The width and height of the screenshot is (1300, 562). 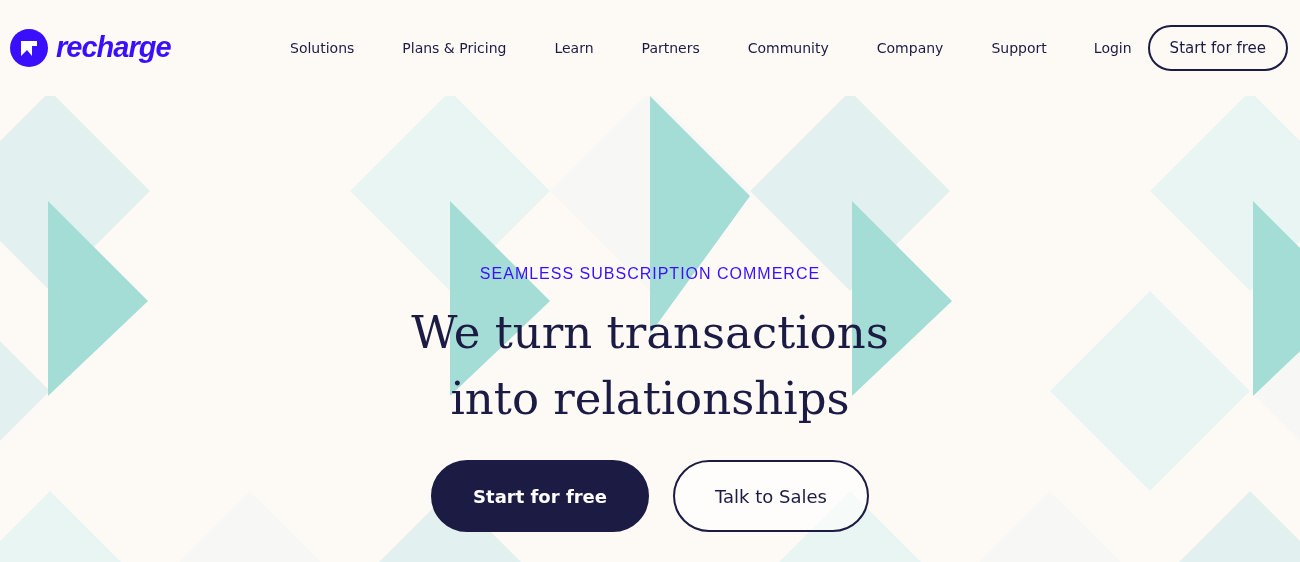 I want to click on hero-heading: We turn transactions into relationships, so click(x=650, y=366).